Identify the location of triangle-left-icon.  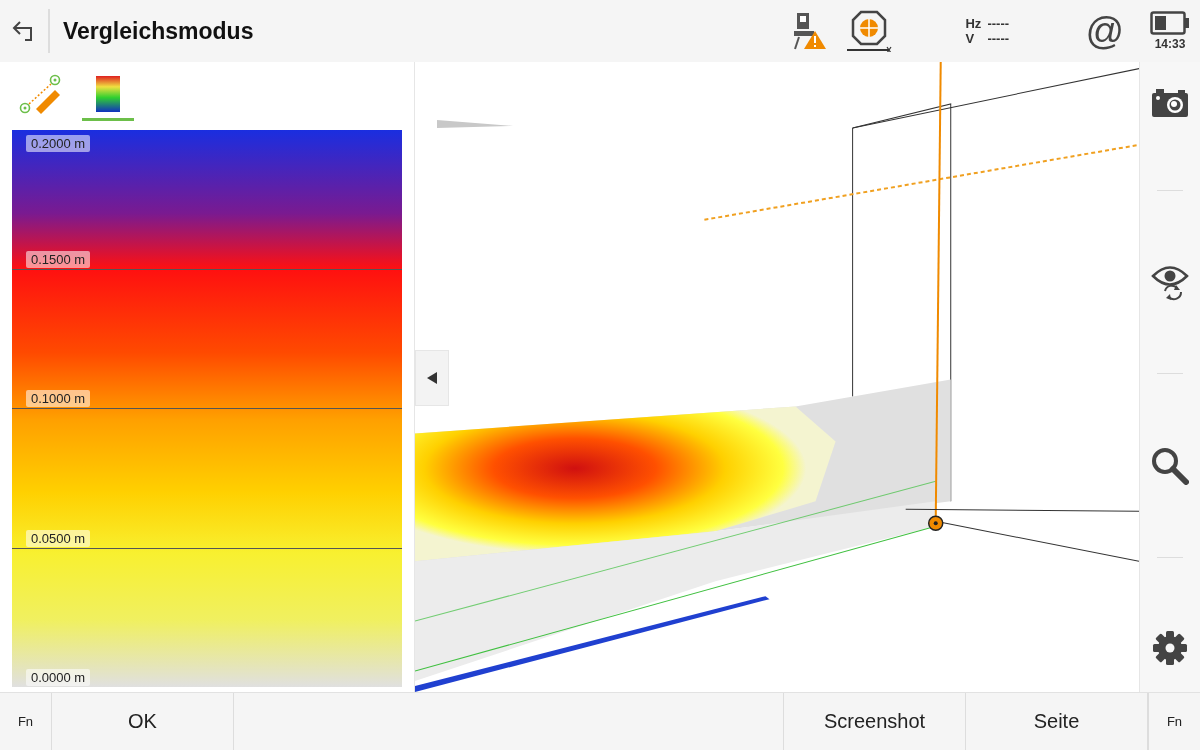
(432, 378).